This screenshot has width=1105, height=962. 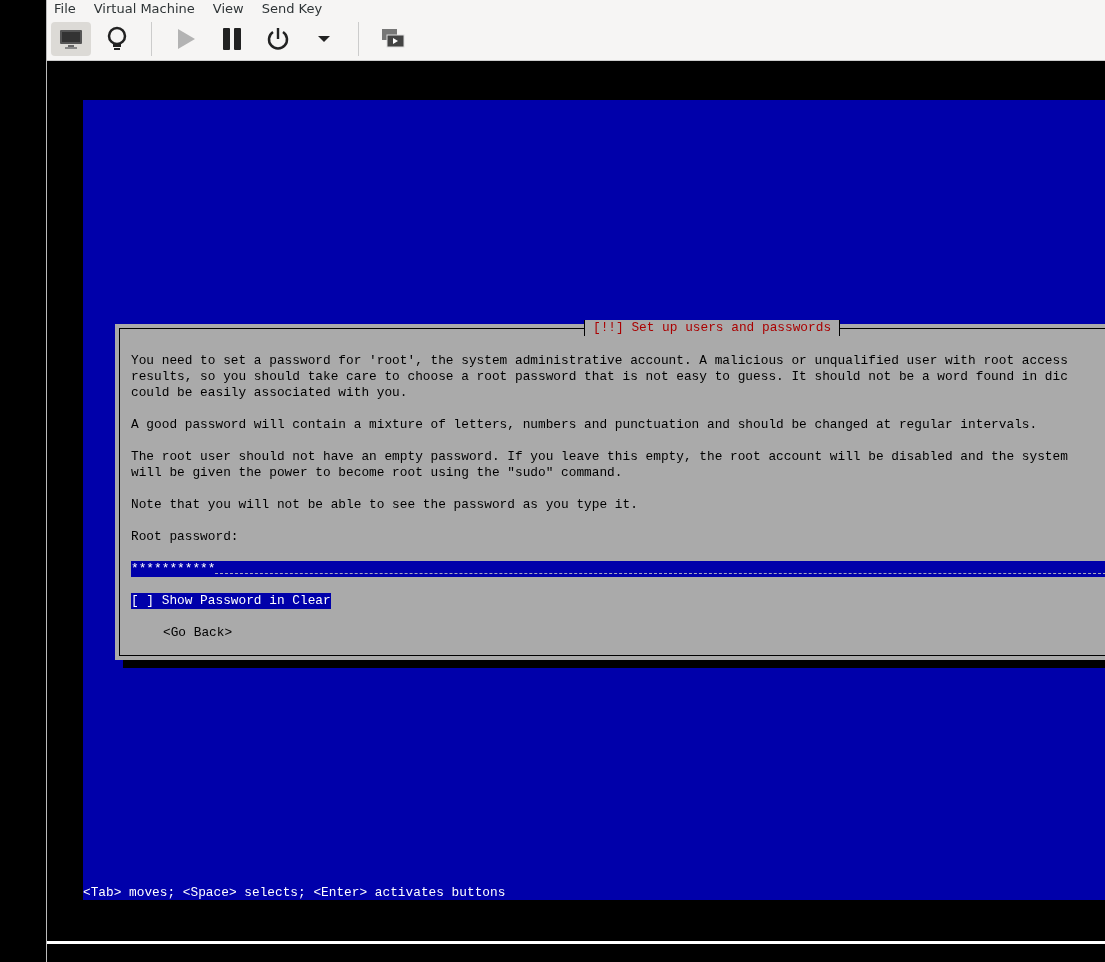 What do you see at coordinates (292, 9) in the screenshot?
I see `menu-item: Send Key` at bounding box center [292, 9].